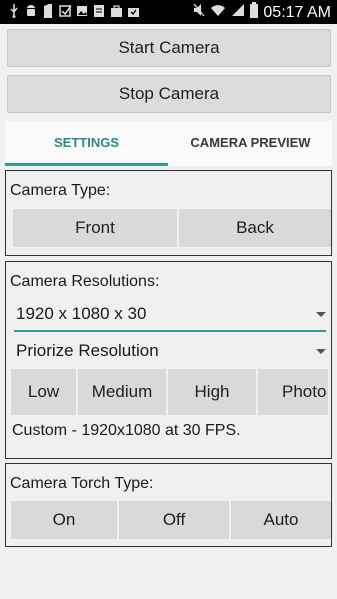  What do you see at coordinates (60, 190) in the screenshot?
I see `camera-type-label: Camera Type:` at bounding box center [60, 190].